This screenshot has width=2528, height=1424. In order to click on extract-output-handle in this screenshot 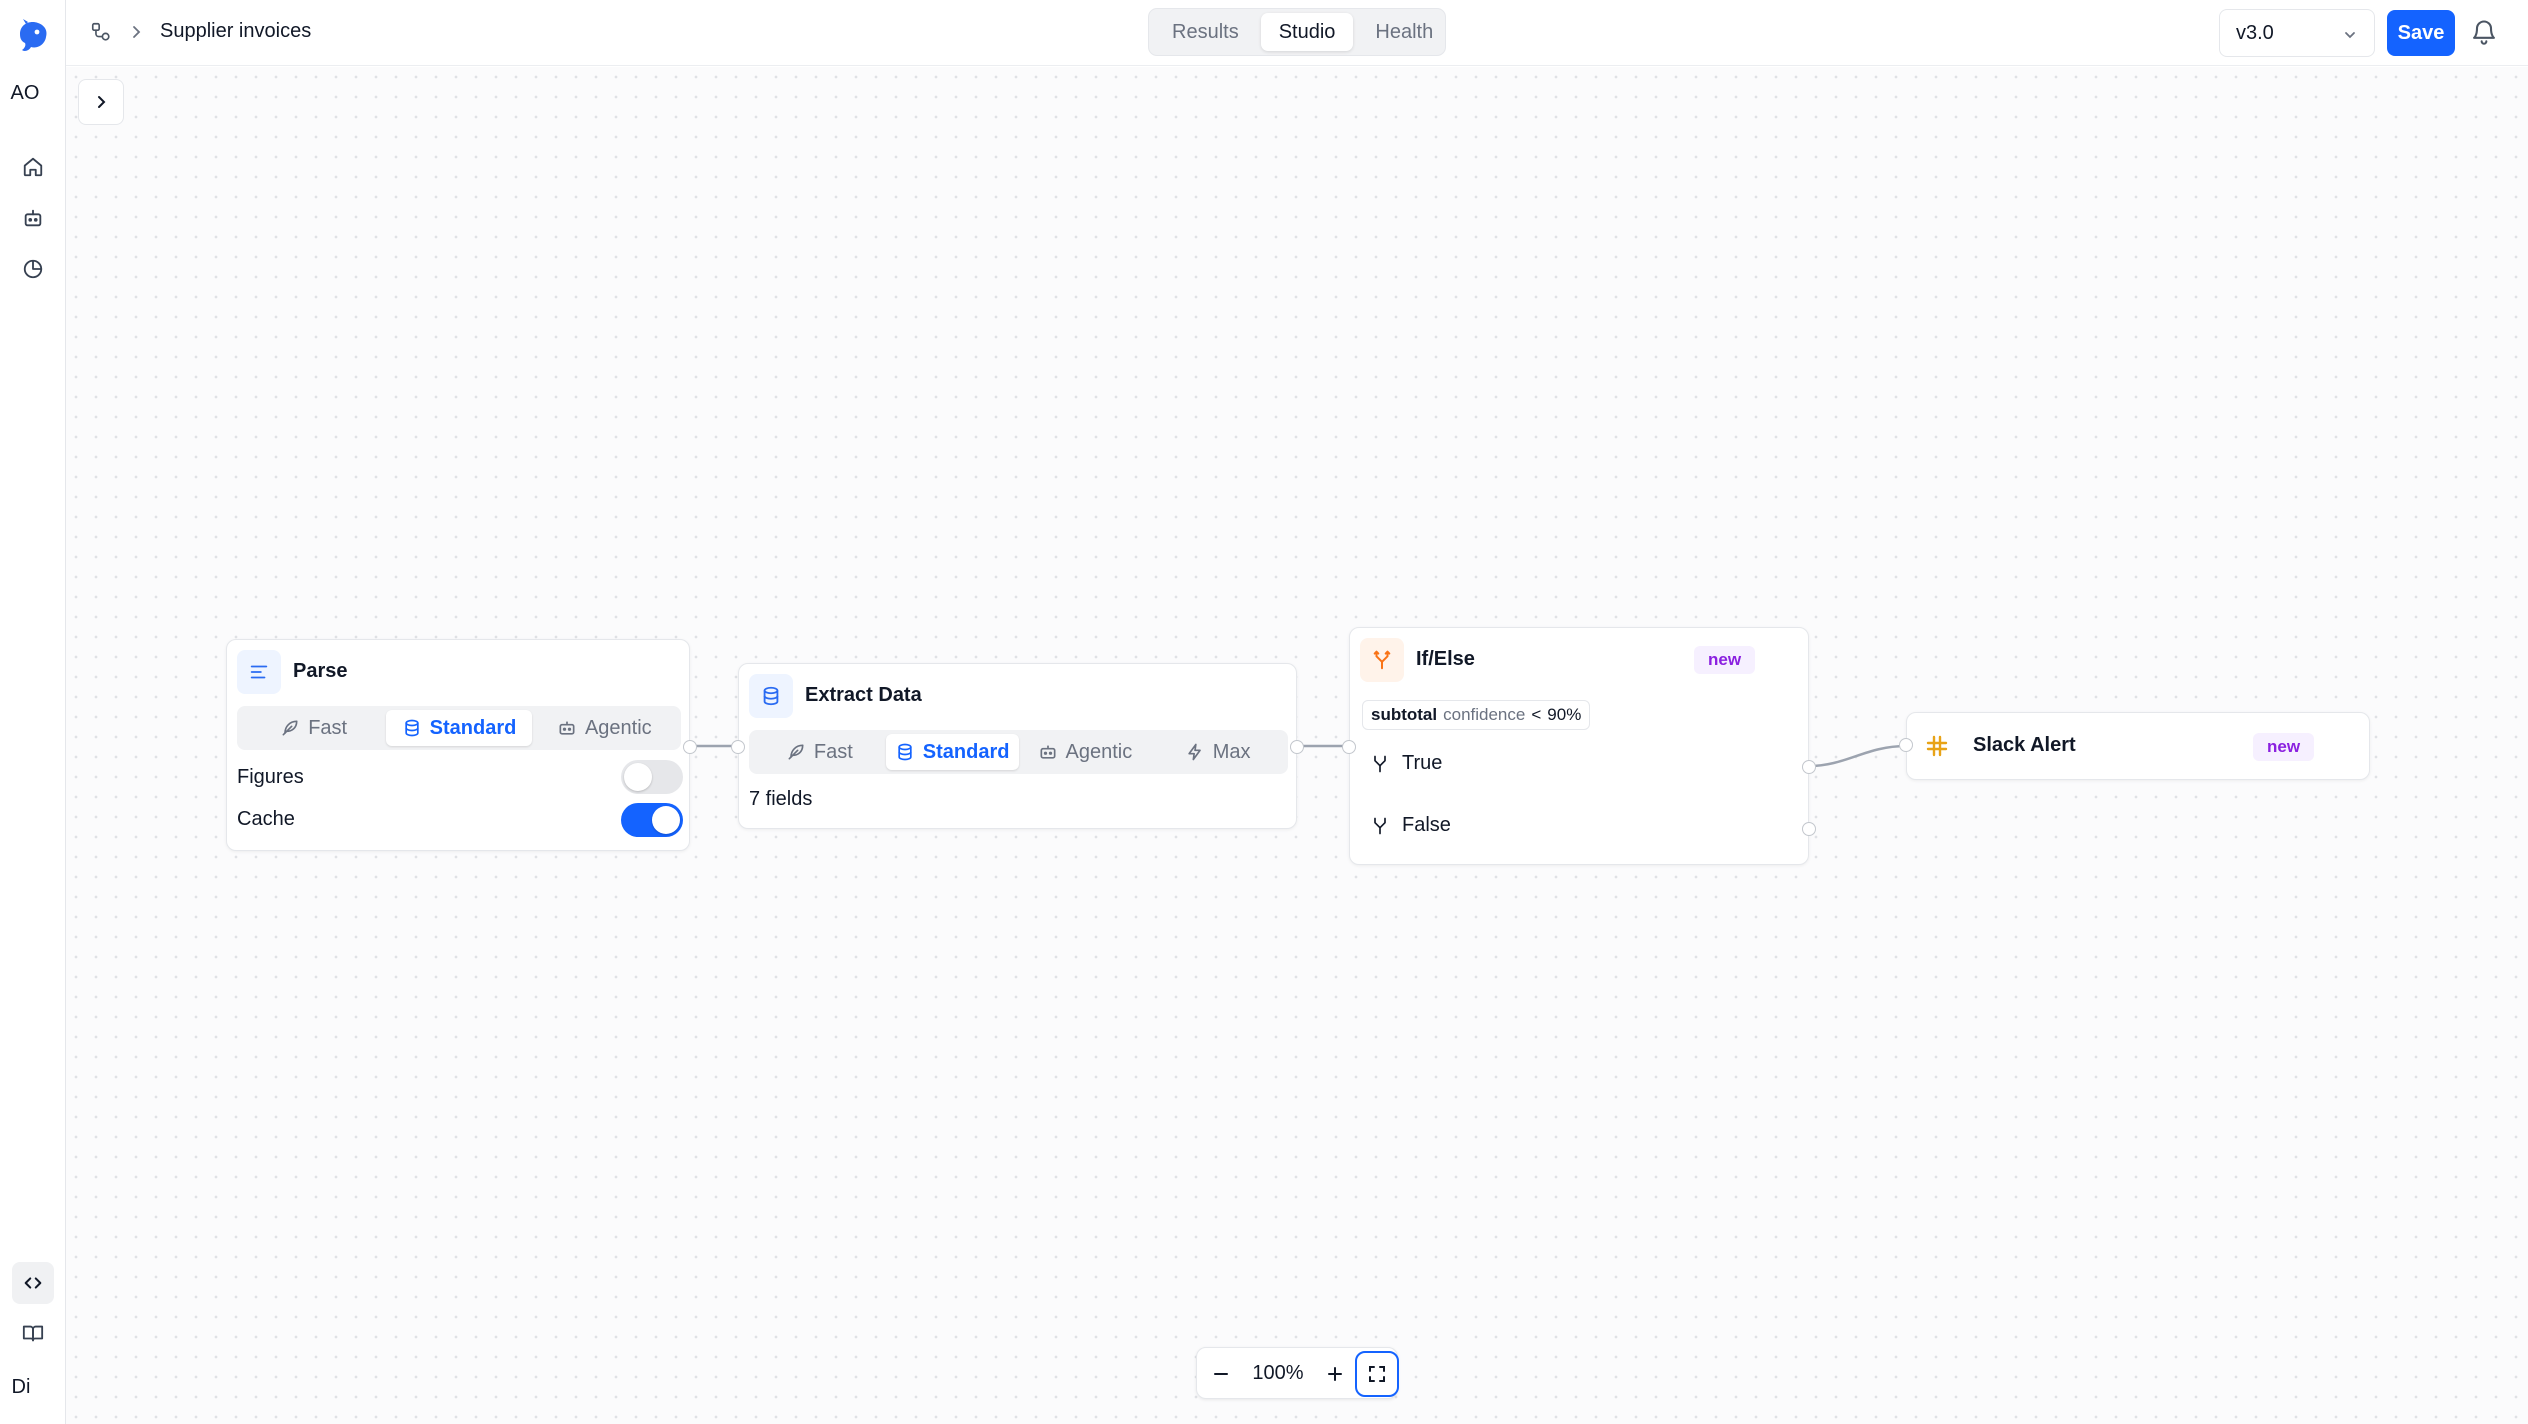, I will do `click(1297, 747)`.